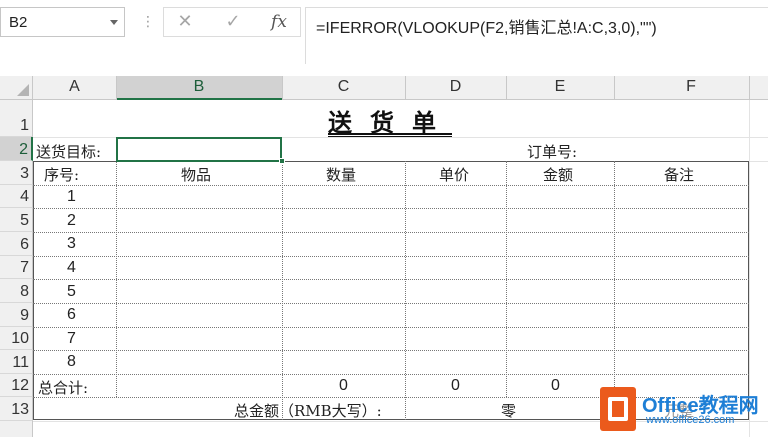 This screenshot has height=437, width=768. I want to click on row-header-label: 11, so click(20, 362).